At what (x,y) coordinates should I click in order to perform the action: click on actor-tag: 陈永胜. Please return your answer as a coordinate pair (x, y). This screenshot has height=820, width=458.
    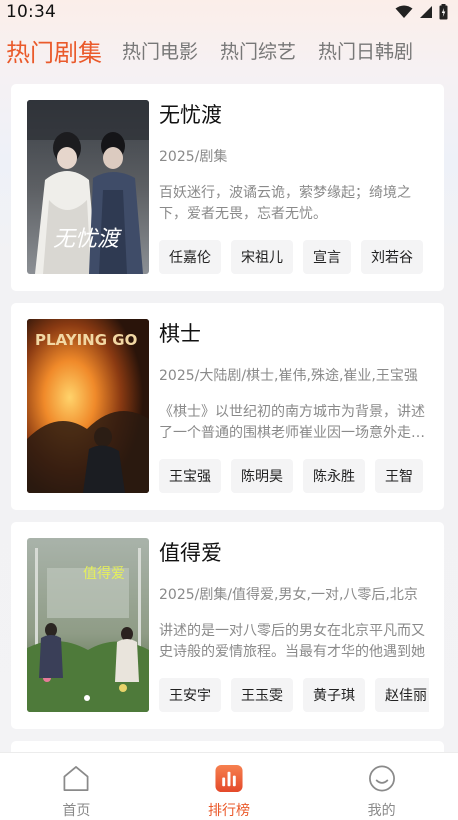
    Looking at the image, I should click on (334, 476).